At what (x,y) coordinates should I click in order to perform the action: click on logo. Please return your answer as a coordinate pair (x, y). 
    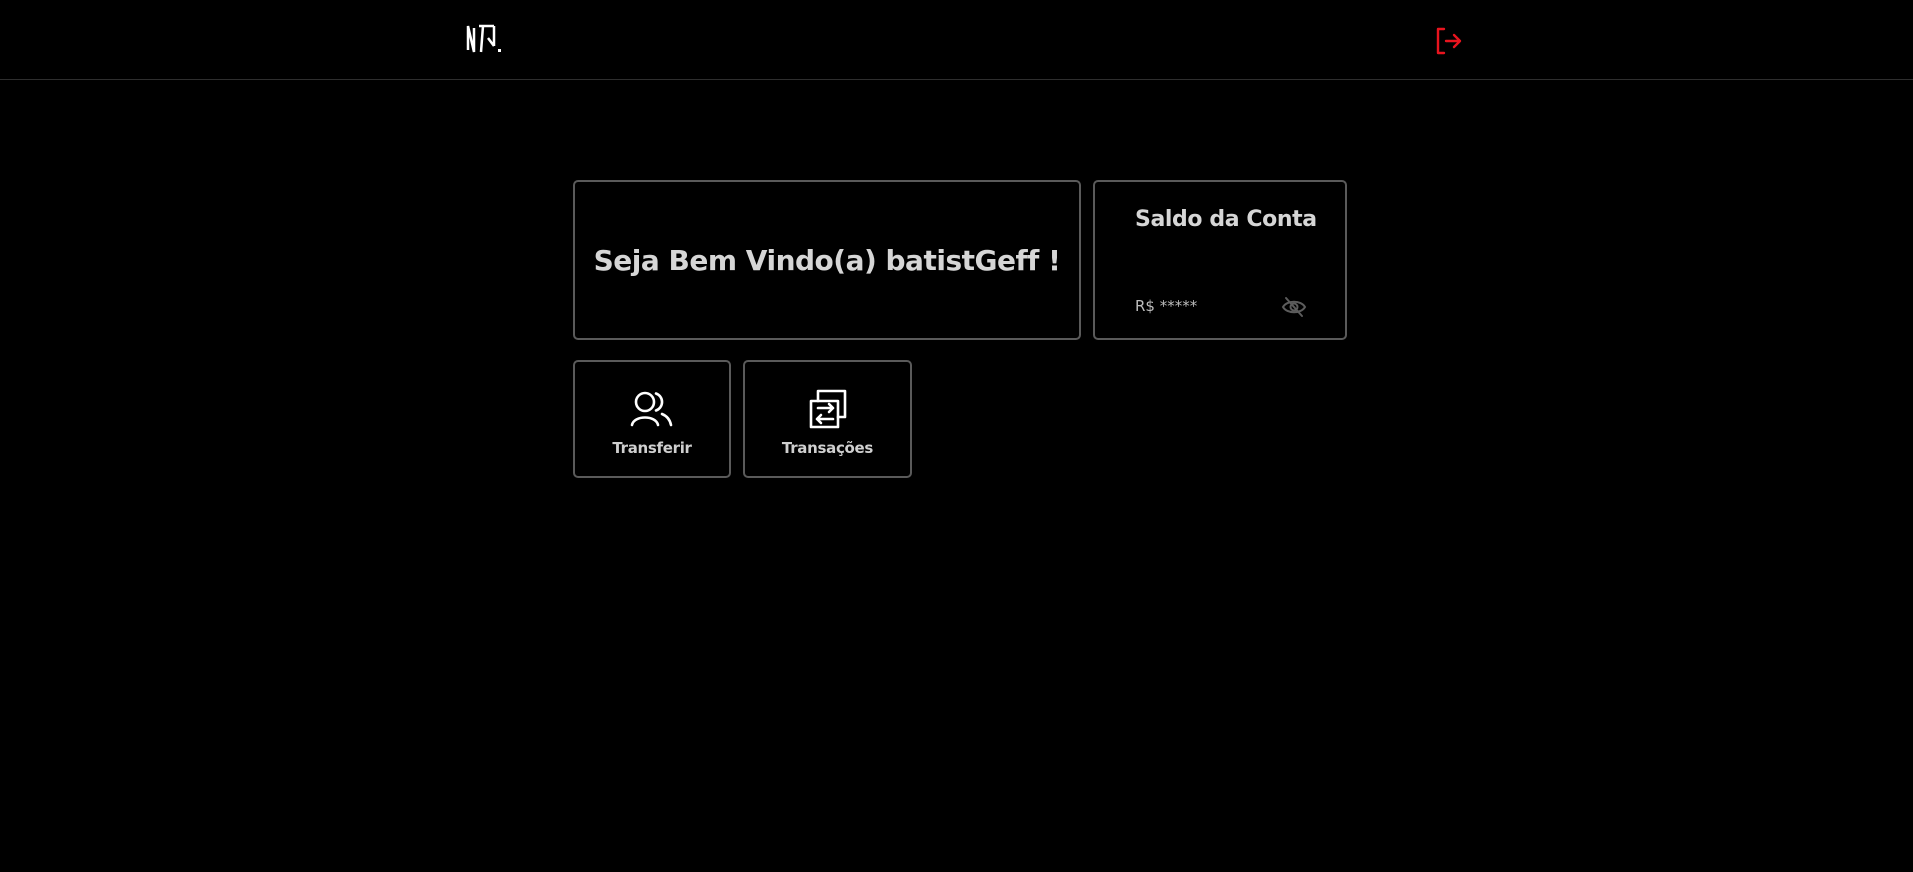
    Looking at the image, I should click on (483, 38).